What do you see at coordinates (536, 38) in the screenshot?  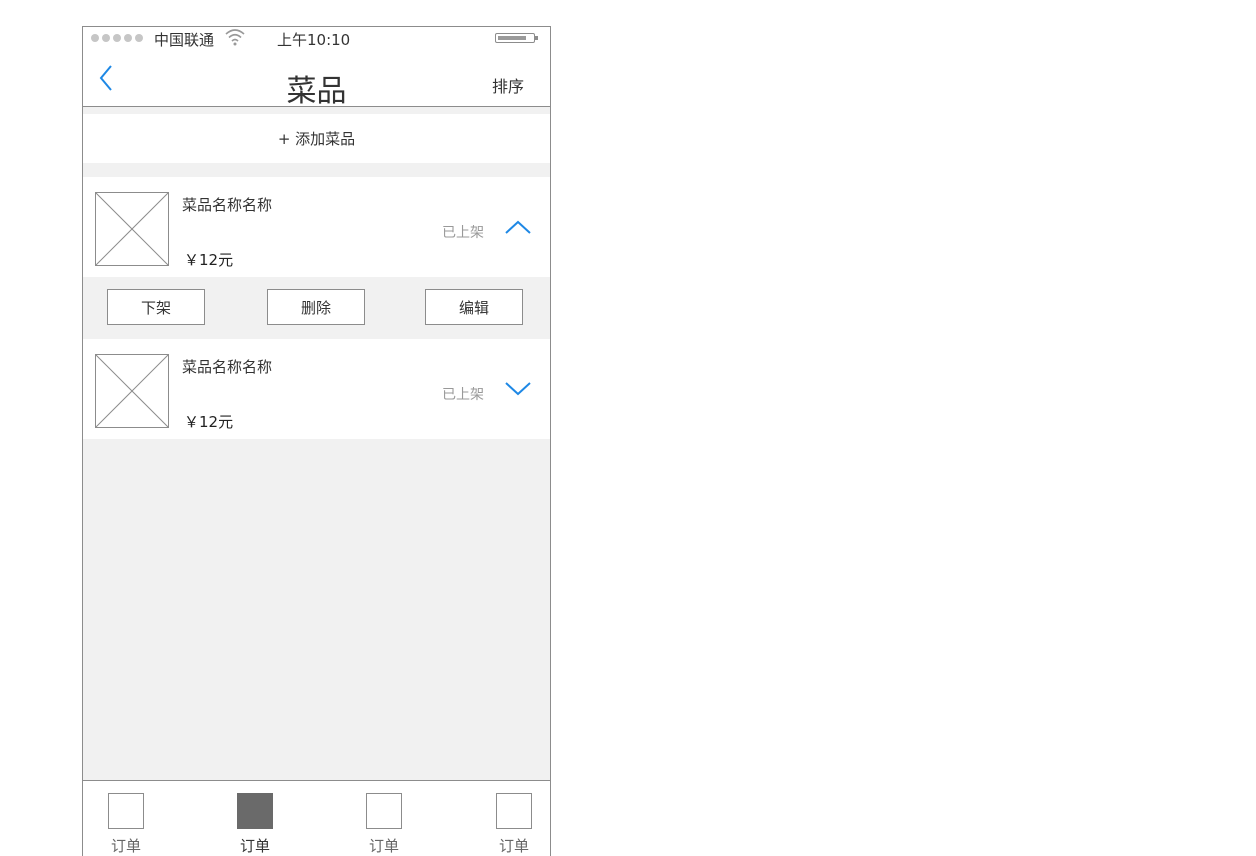 I see `battery-tip` at bounding box center [536, 38].